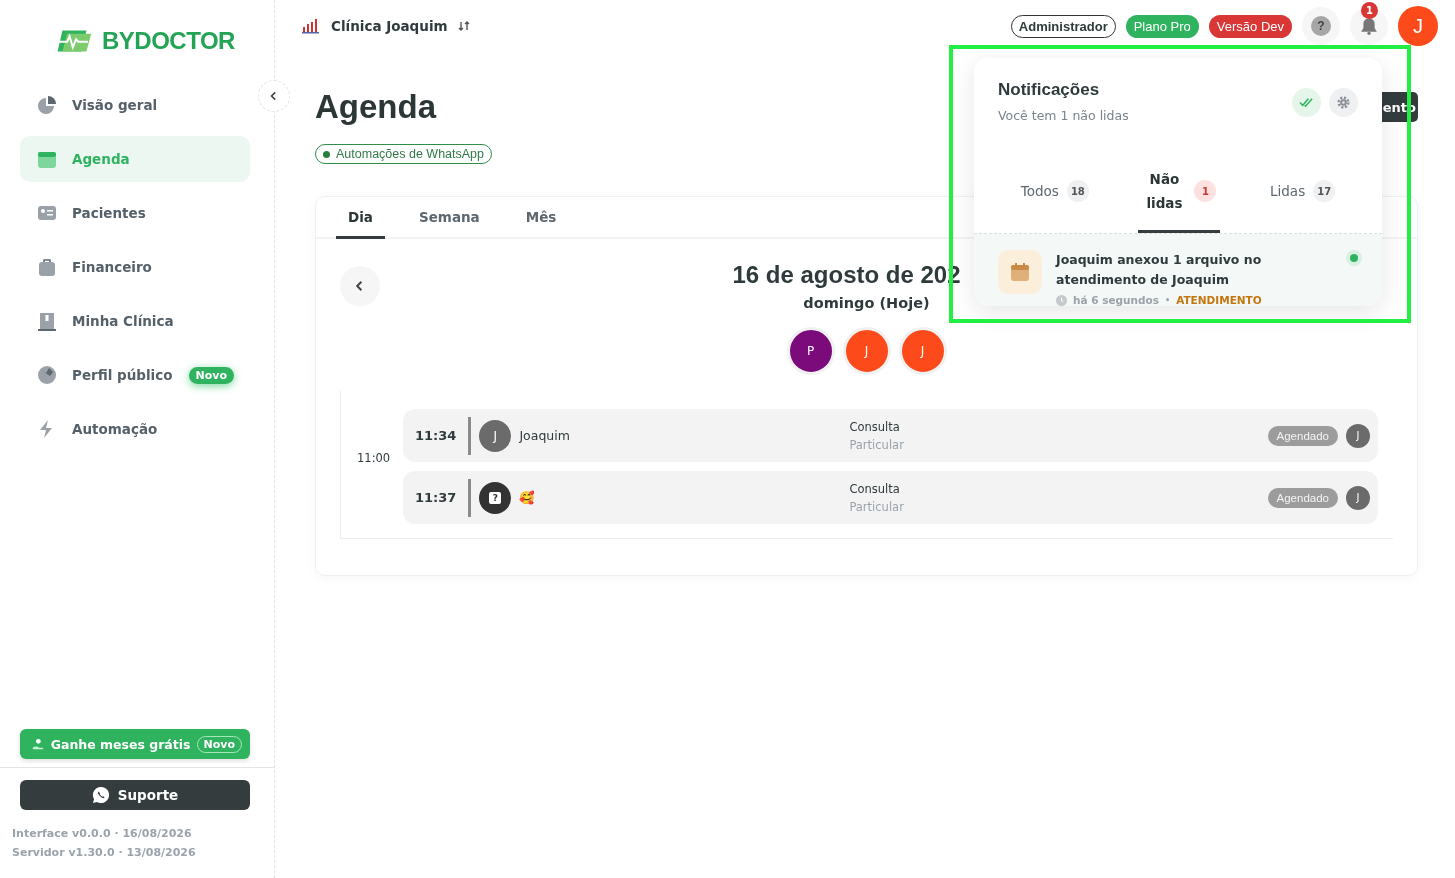 This screenshot has width=1455, height=878. Describe the element at coordinates (1116, 300) in the screenshot. I see `notification-time: há 6 segundos` at that location.